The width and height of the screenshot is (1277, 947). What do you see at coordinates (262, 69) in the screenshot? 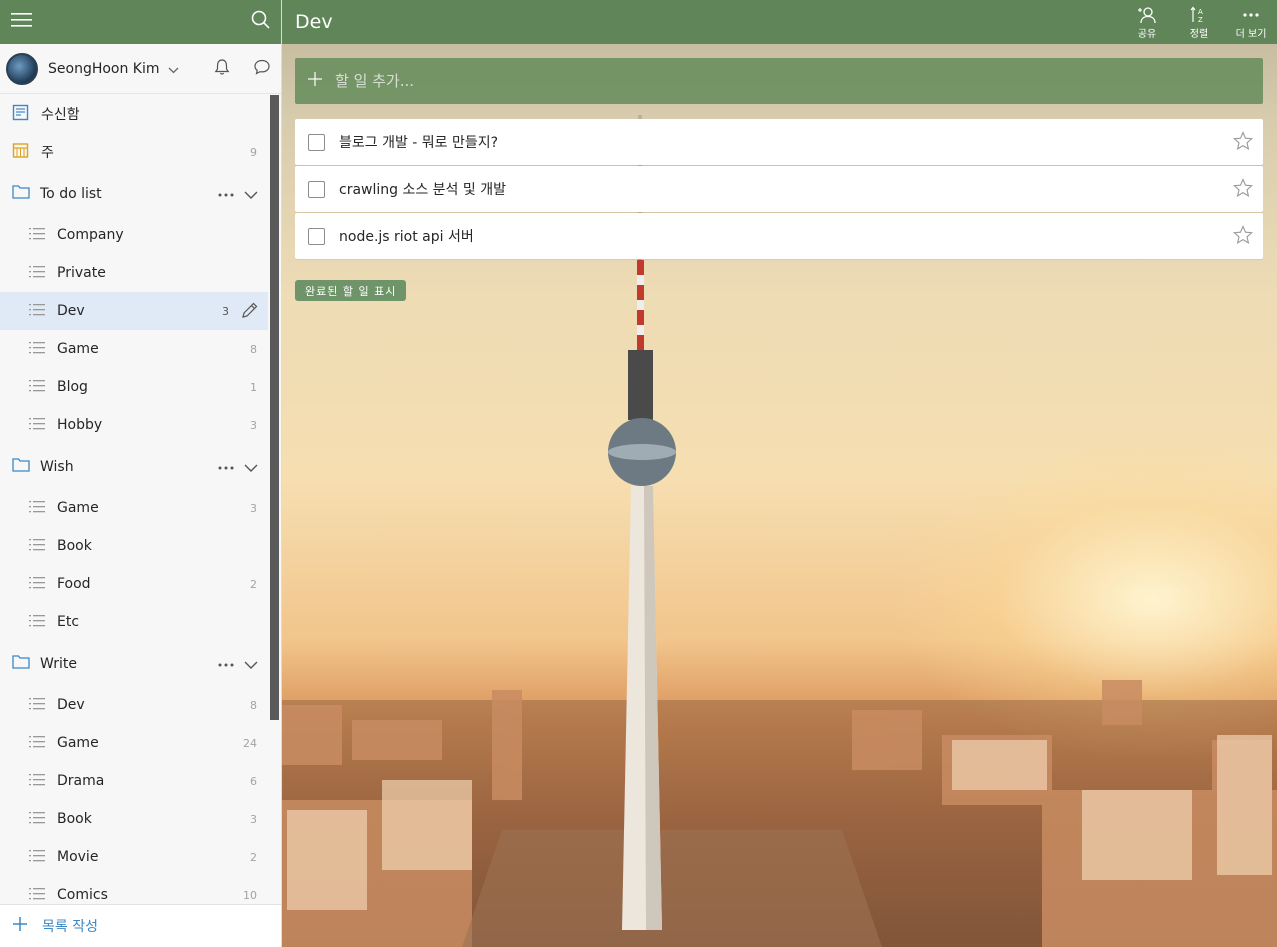
I see `conversation-icon` at bounding box center [262, 69].